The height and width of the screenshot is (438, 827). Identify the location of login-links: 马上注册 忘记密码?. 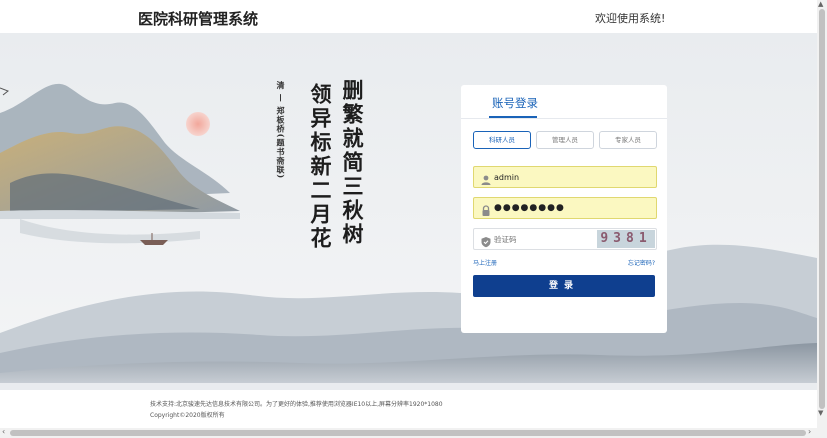
(564, 263).